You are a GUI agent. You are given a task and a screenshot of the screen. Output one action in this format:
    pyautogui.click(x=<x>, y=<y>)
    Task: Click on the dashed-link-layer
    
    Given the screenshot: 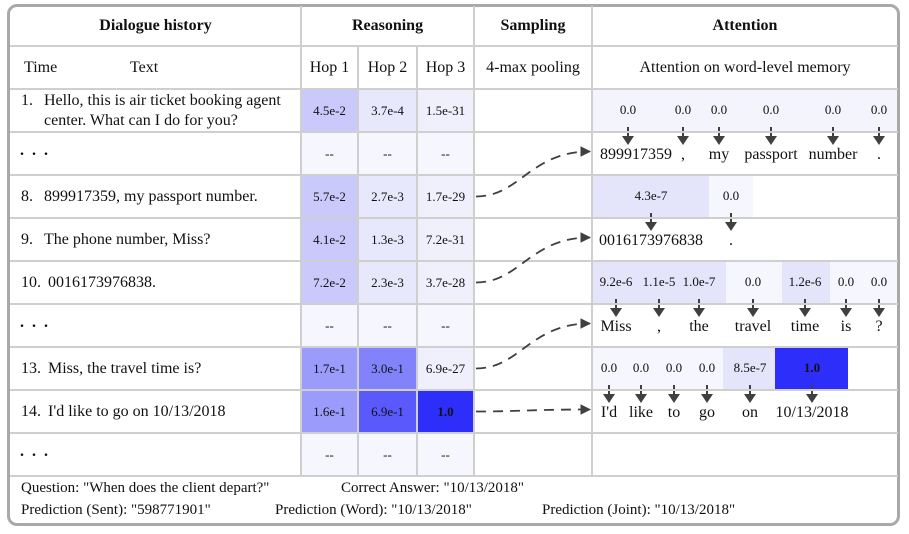 What is the action you would take?
    pyautogui.click(x=533, y=280)
    